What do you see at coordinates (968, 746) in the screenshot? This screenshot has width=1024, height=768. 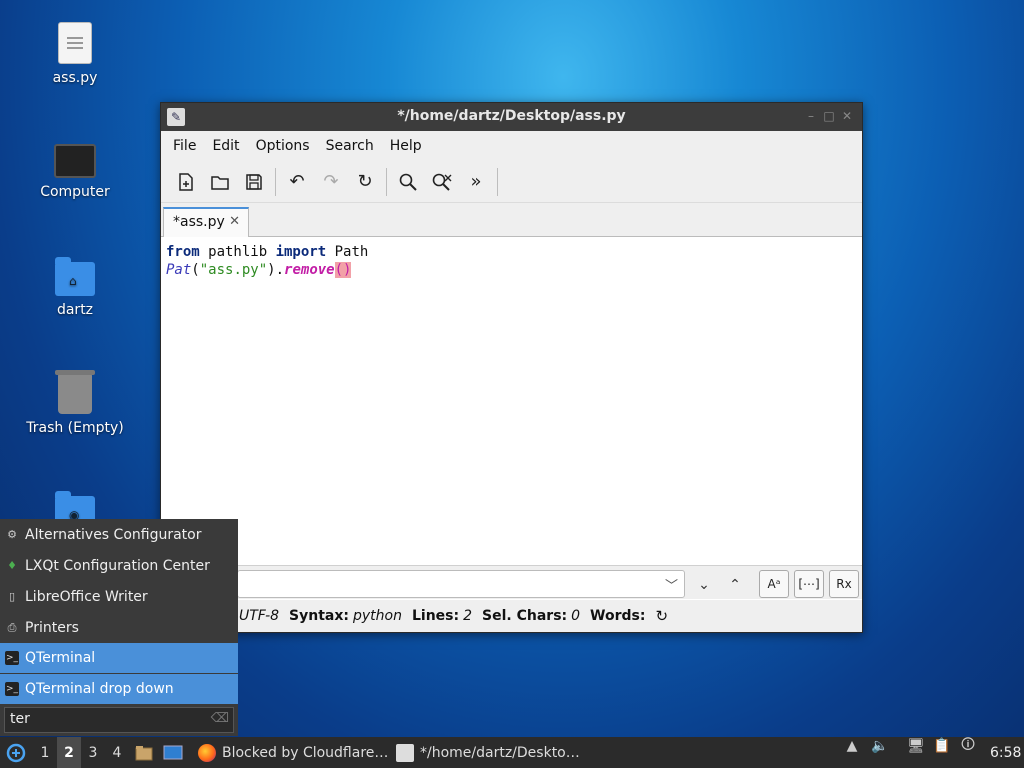 I see `update-notifier-icon: 🛈` at bounding box center [968, 746].